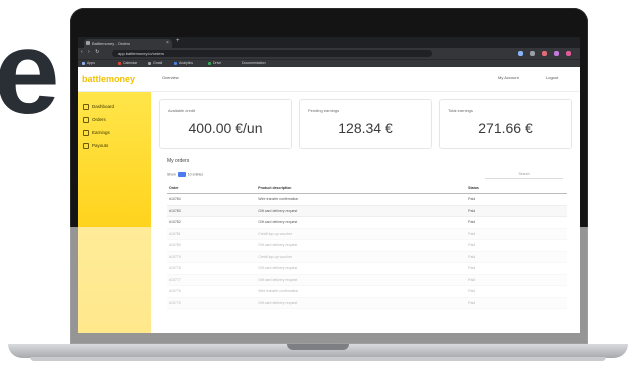  I want to click on card-value: 271.66 €, so click(505, 128).